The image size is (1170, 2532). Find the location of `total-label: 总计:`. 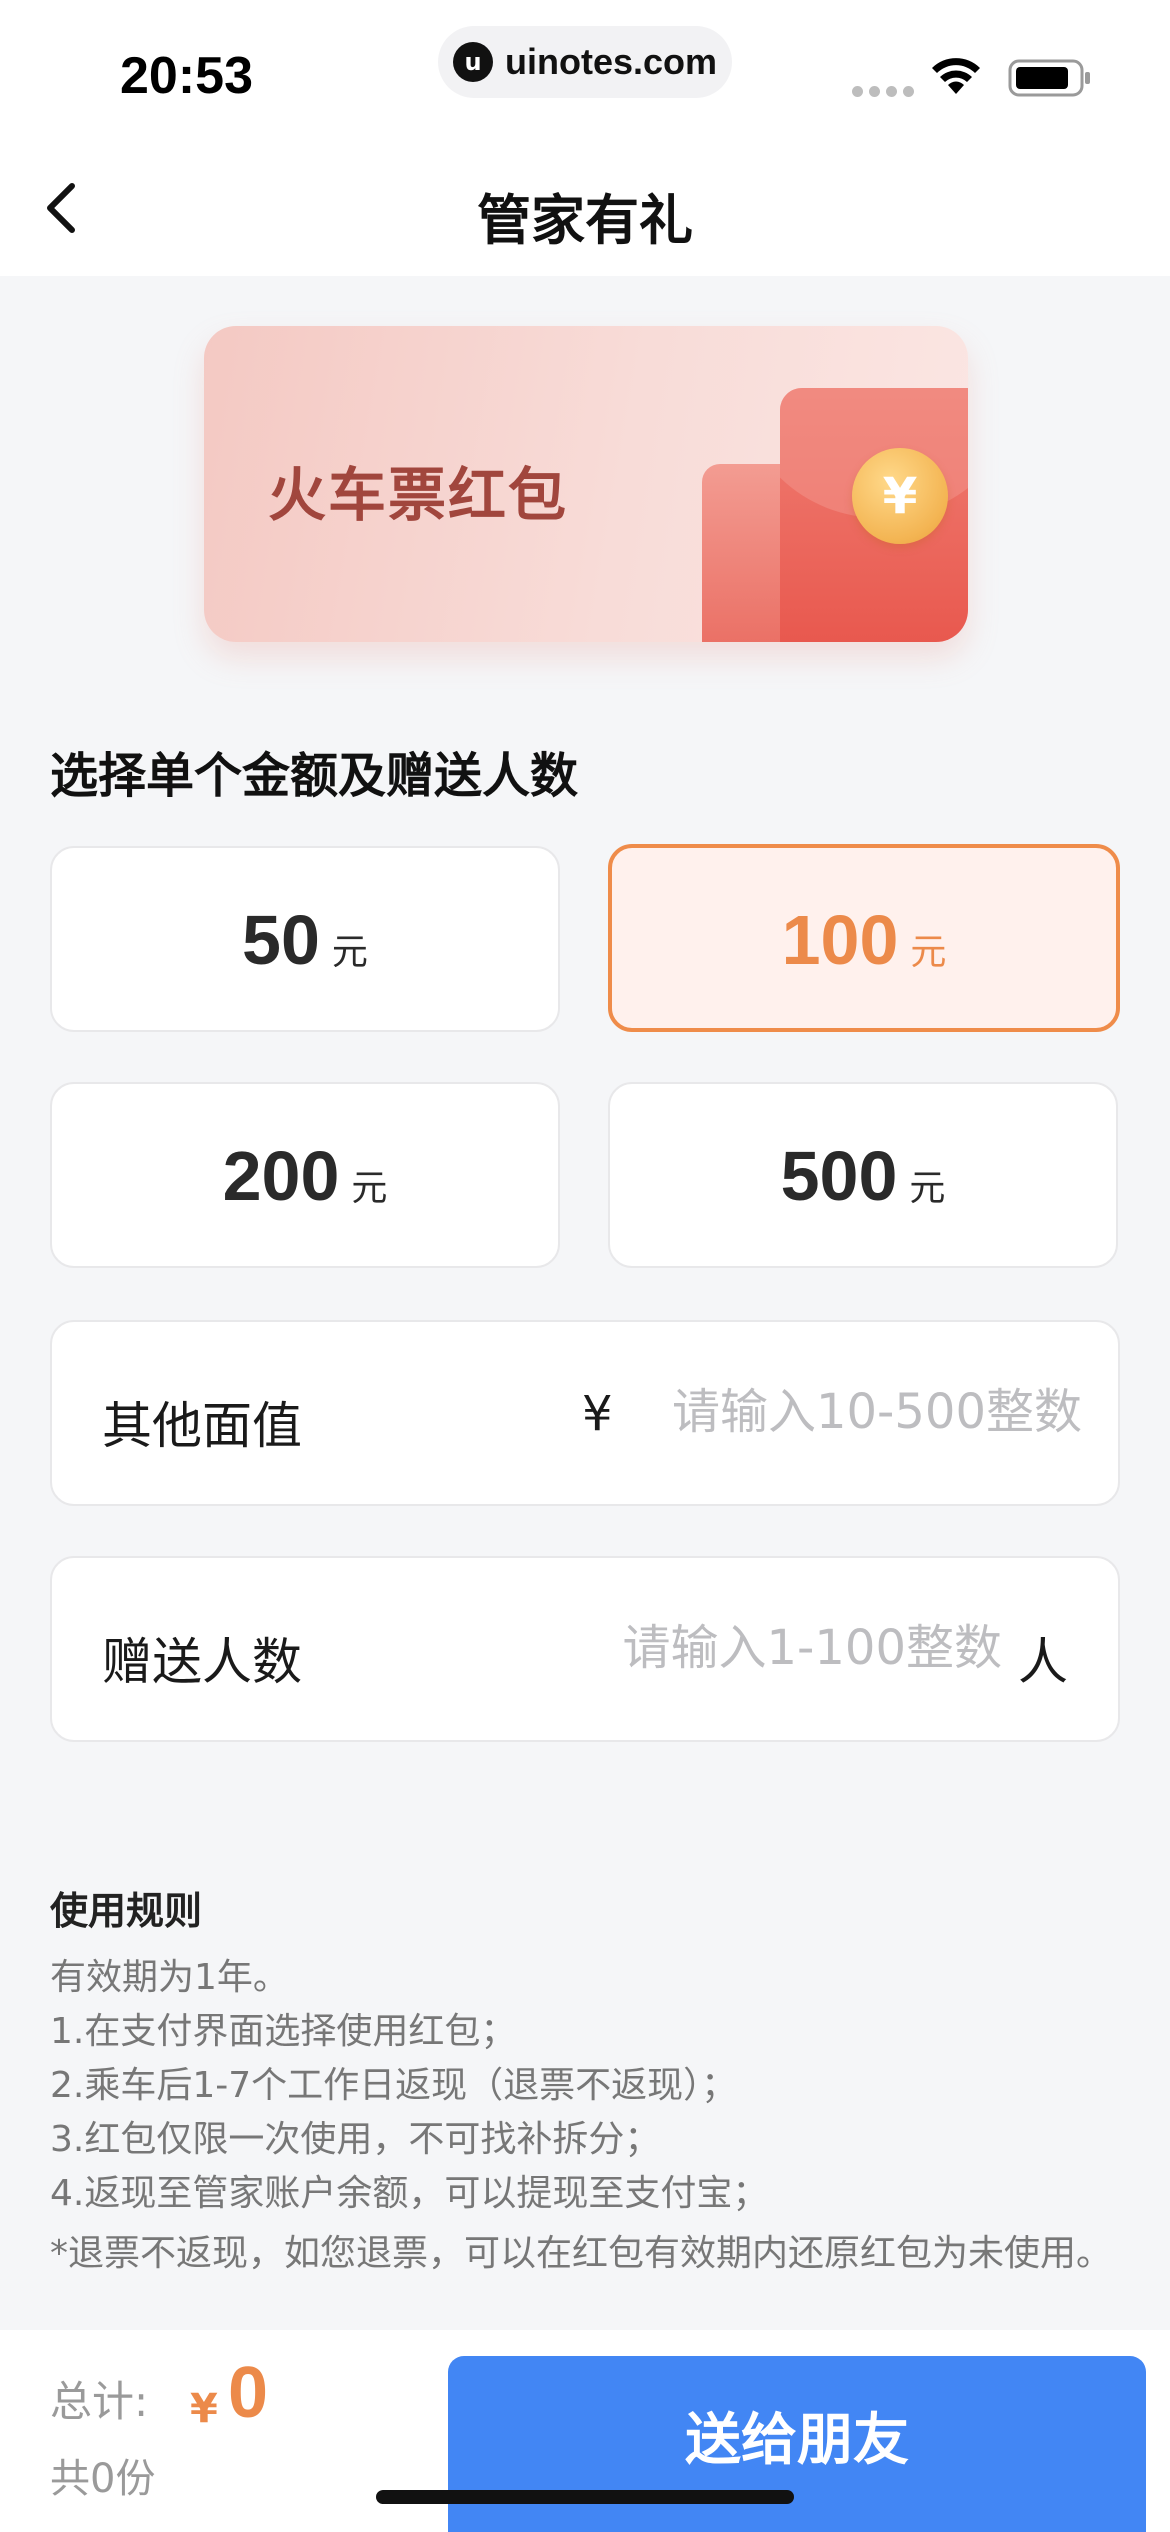

total-label: 总计: is located at coordinates (99, 2401).